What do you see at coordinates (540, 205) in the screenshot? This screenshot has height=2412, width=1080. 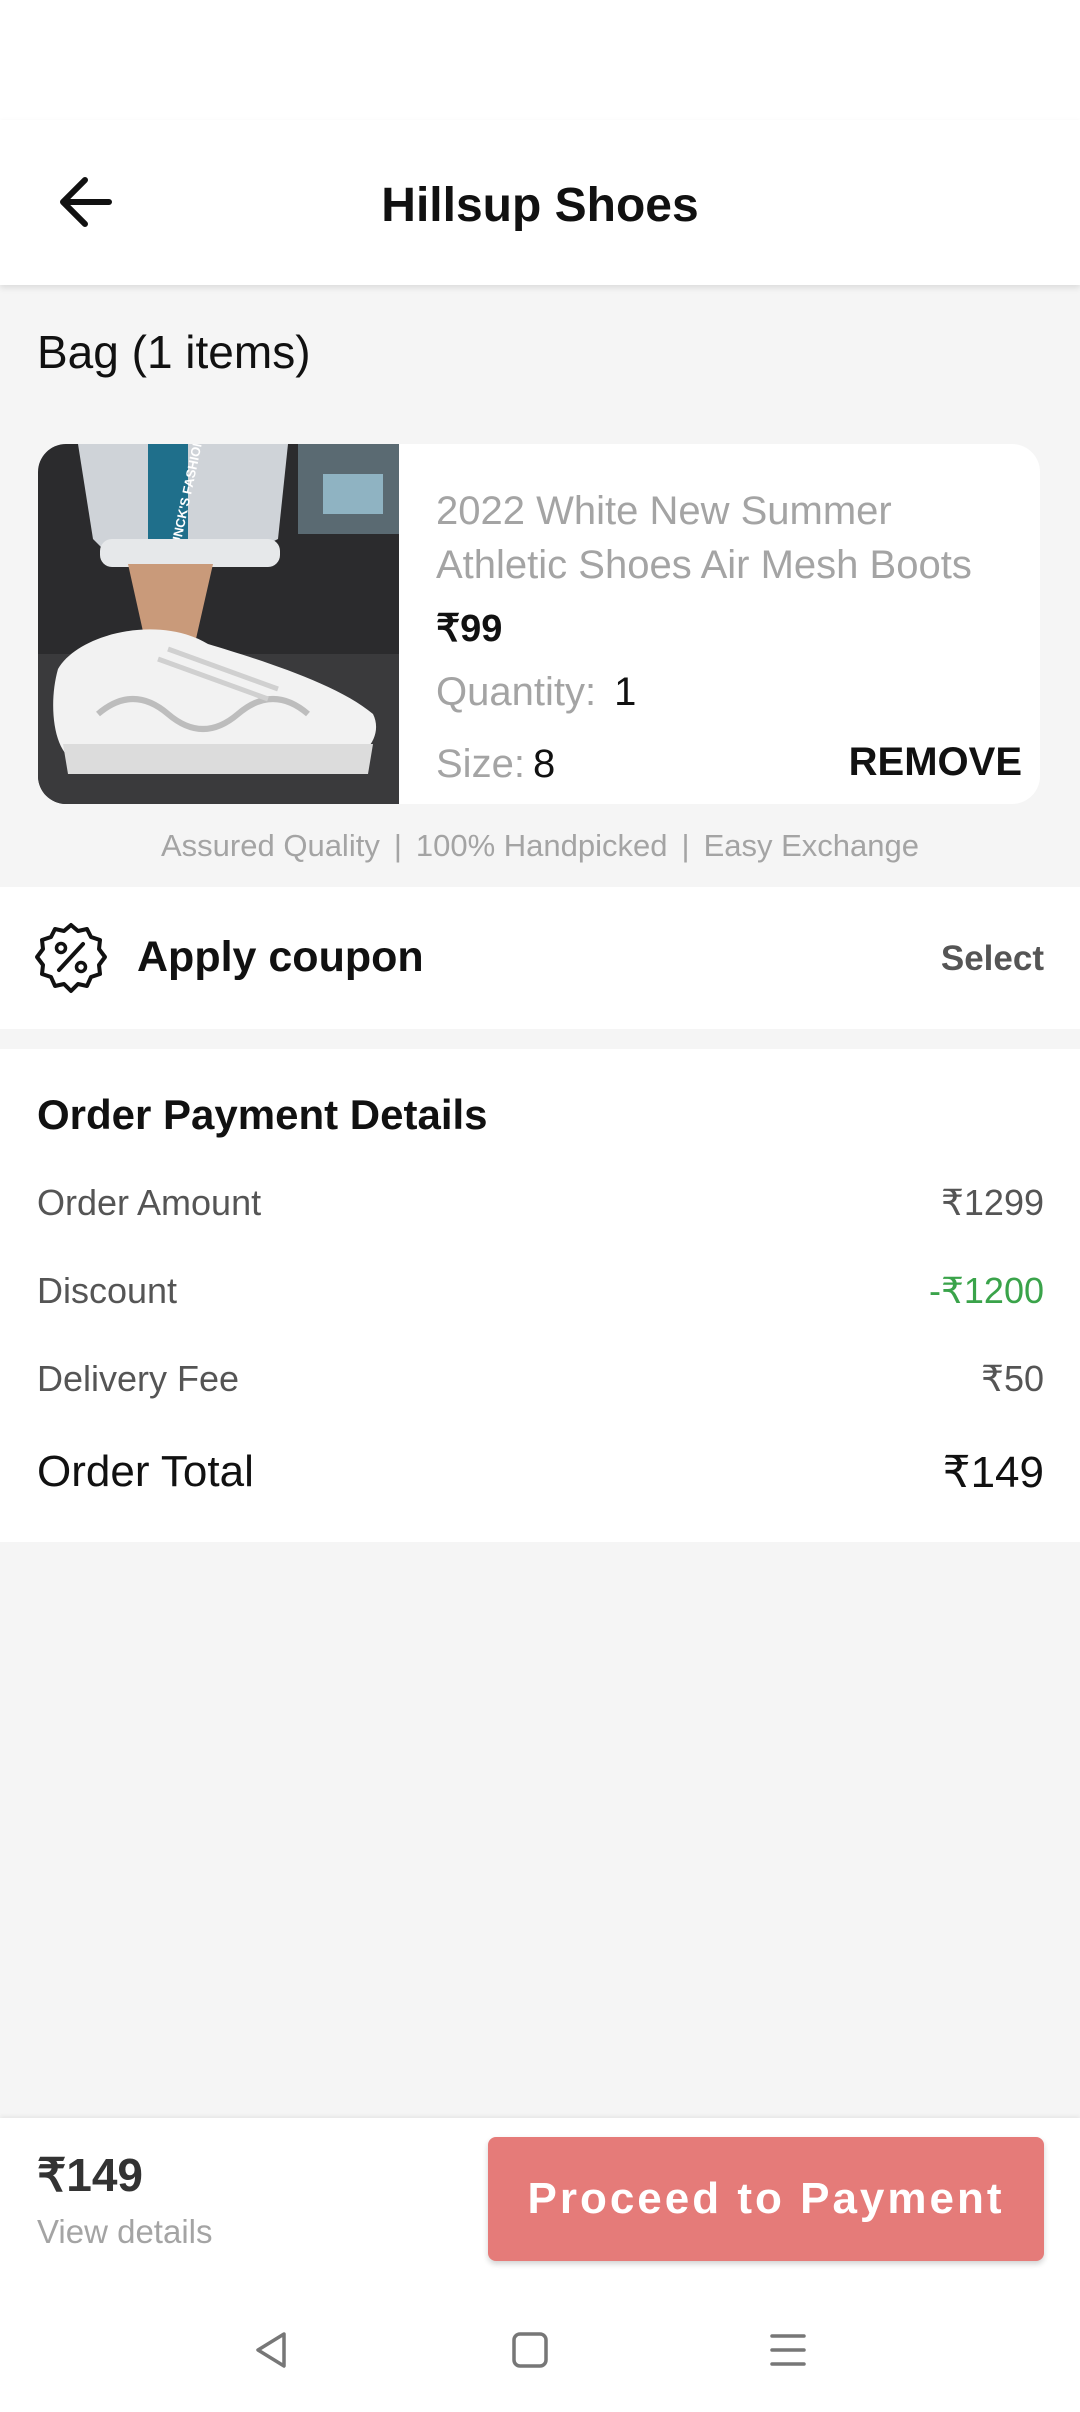 I see `page-title: Hillsup Shoes` at bounding box center [540, 205].